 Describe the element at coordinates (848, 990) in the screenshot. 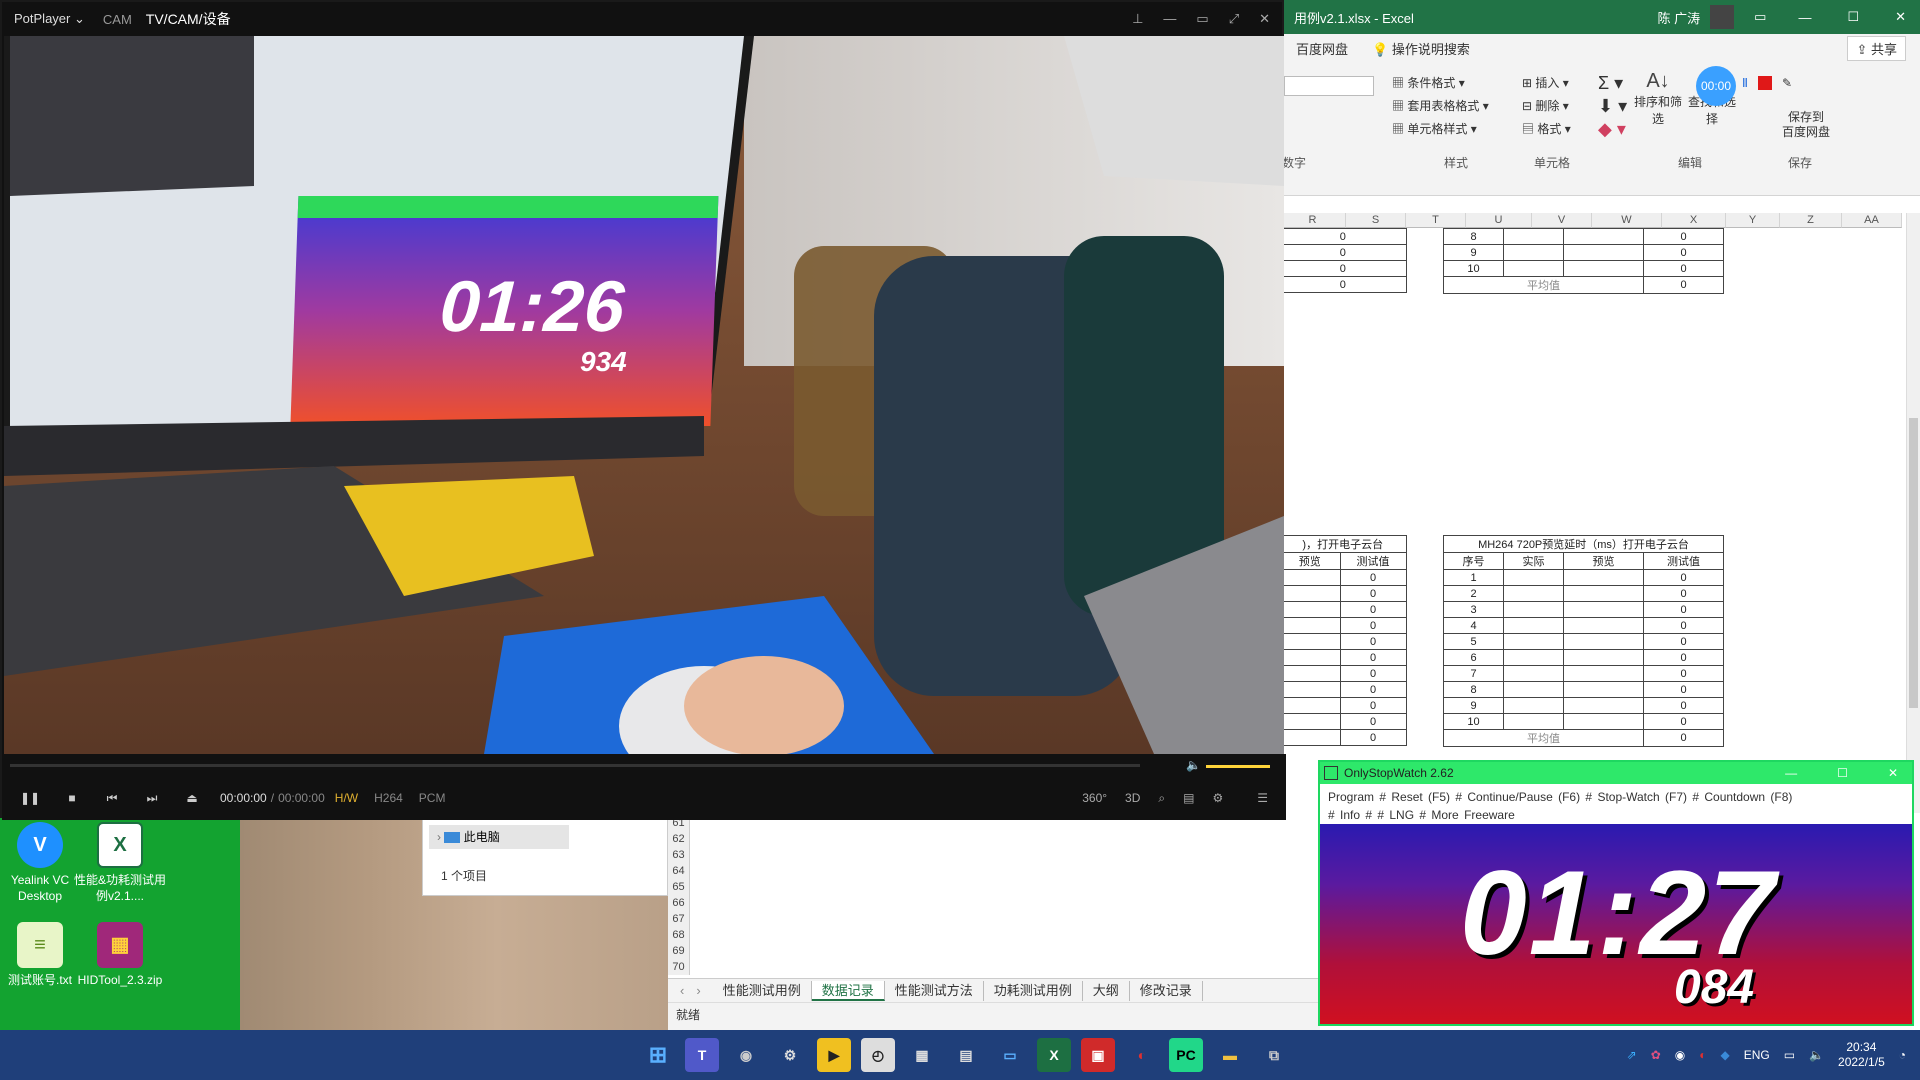

I see `sheet-tab: 数据记录` at that location.